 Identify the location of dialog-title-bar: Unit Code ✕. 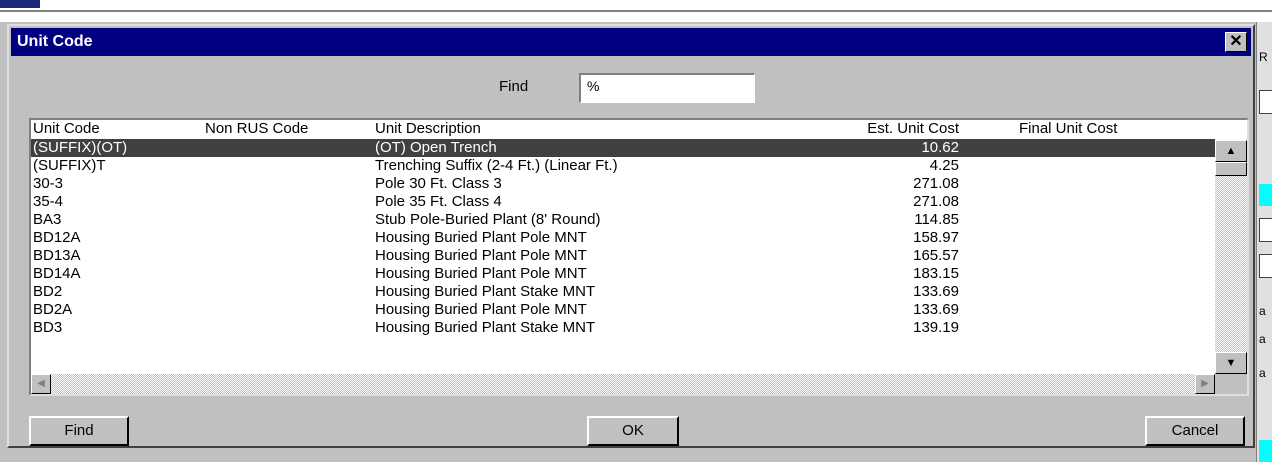
(631, 42).